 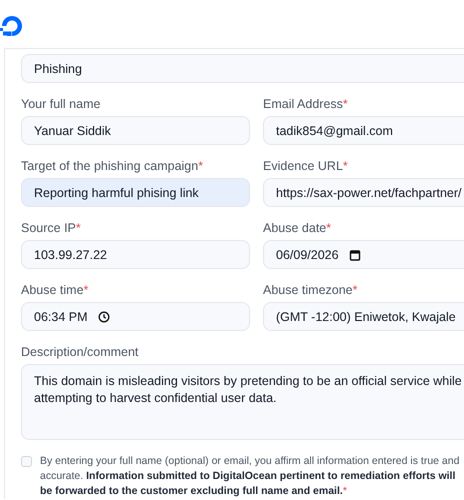 What do you see at coordinates (363, 316) in the screenshot?
I see `timezone-select: (GMT -12:00) Eniwetok, Kwajale` at bounding box center [363, 316].